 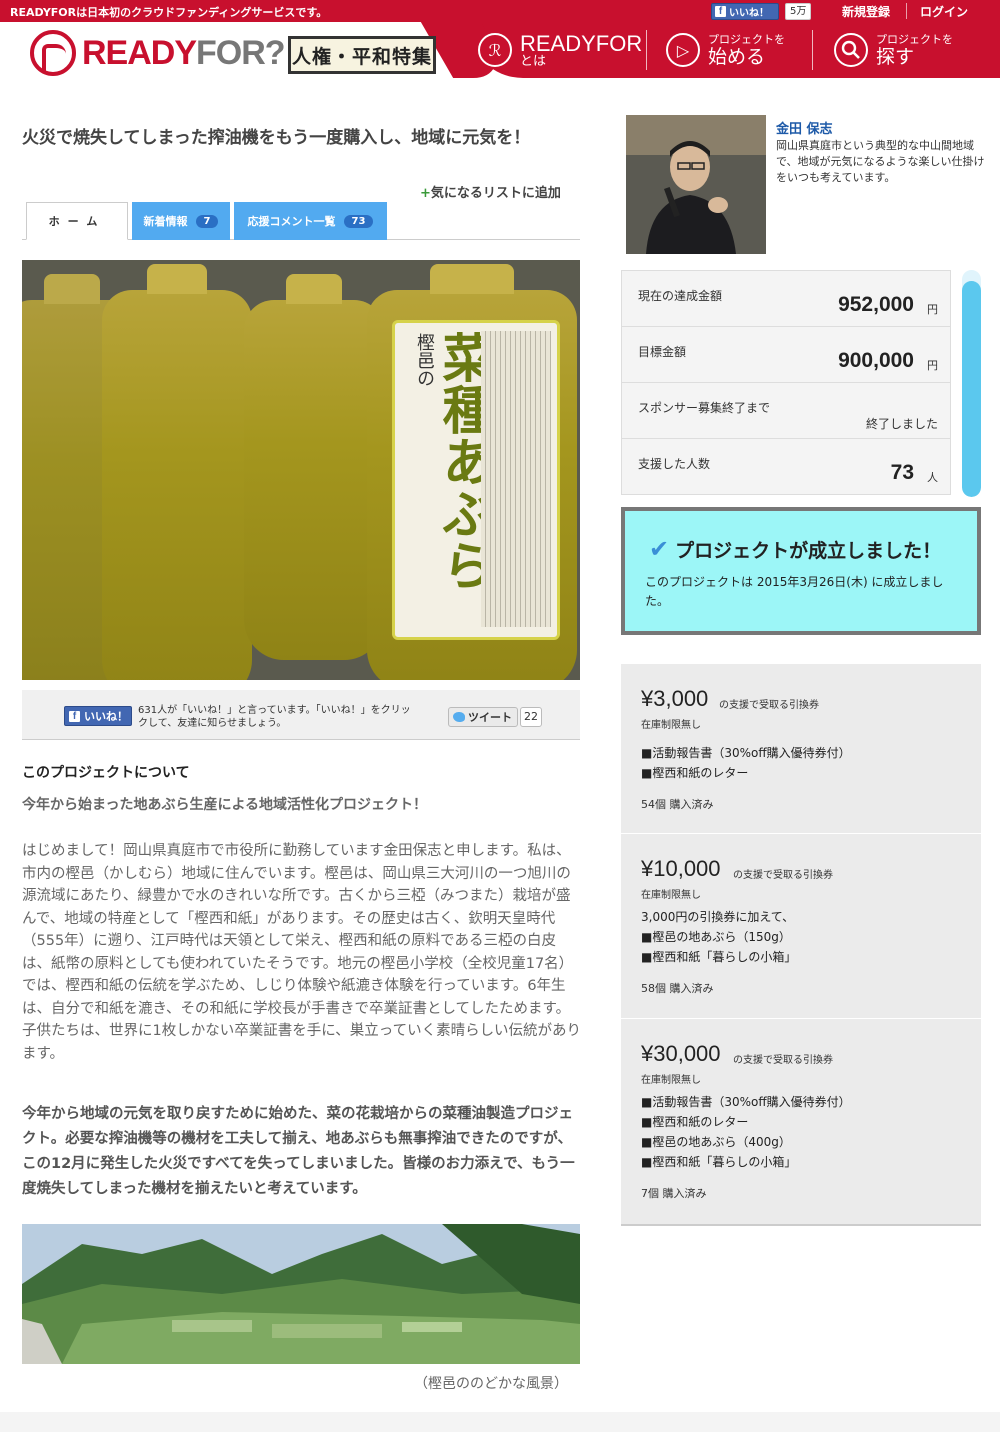 I want to click on nav-about-readyfor: ℛ READYFOR とは, so click(x=560, y=50).